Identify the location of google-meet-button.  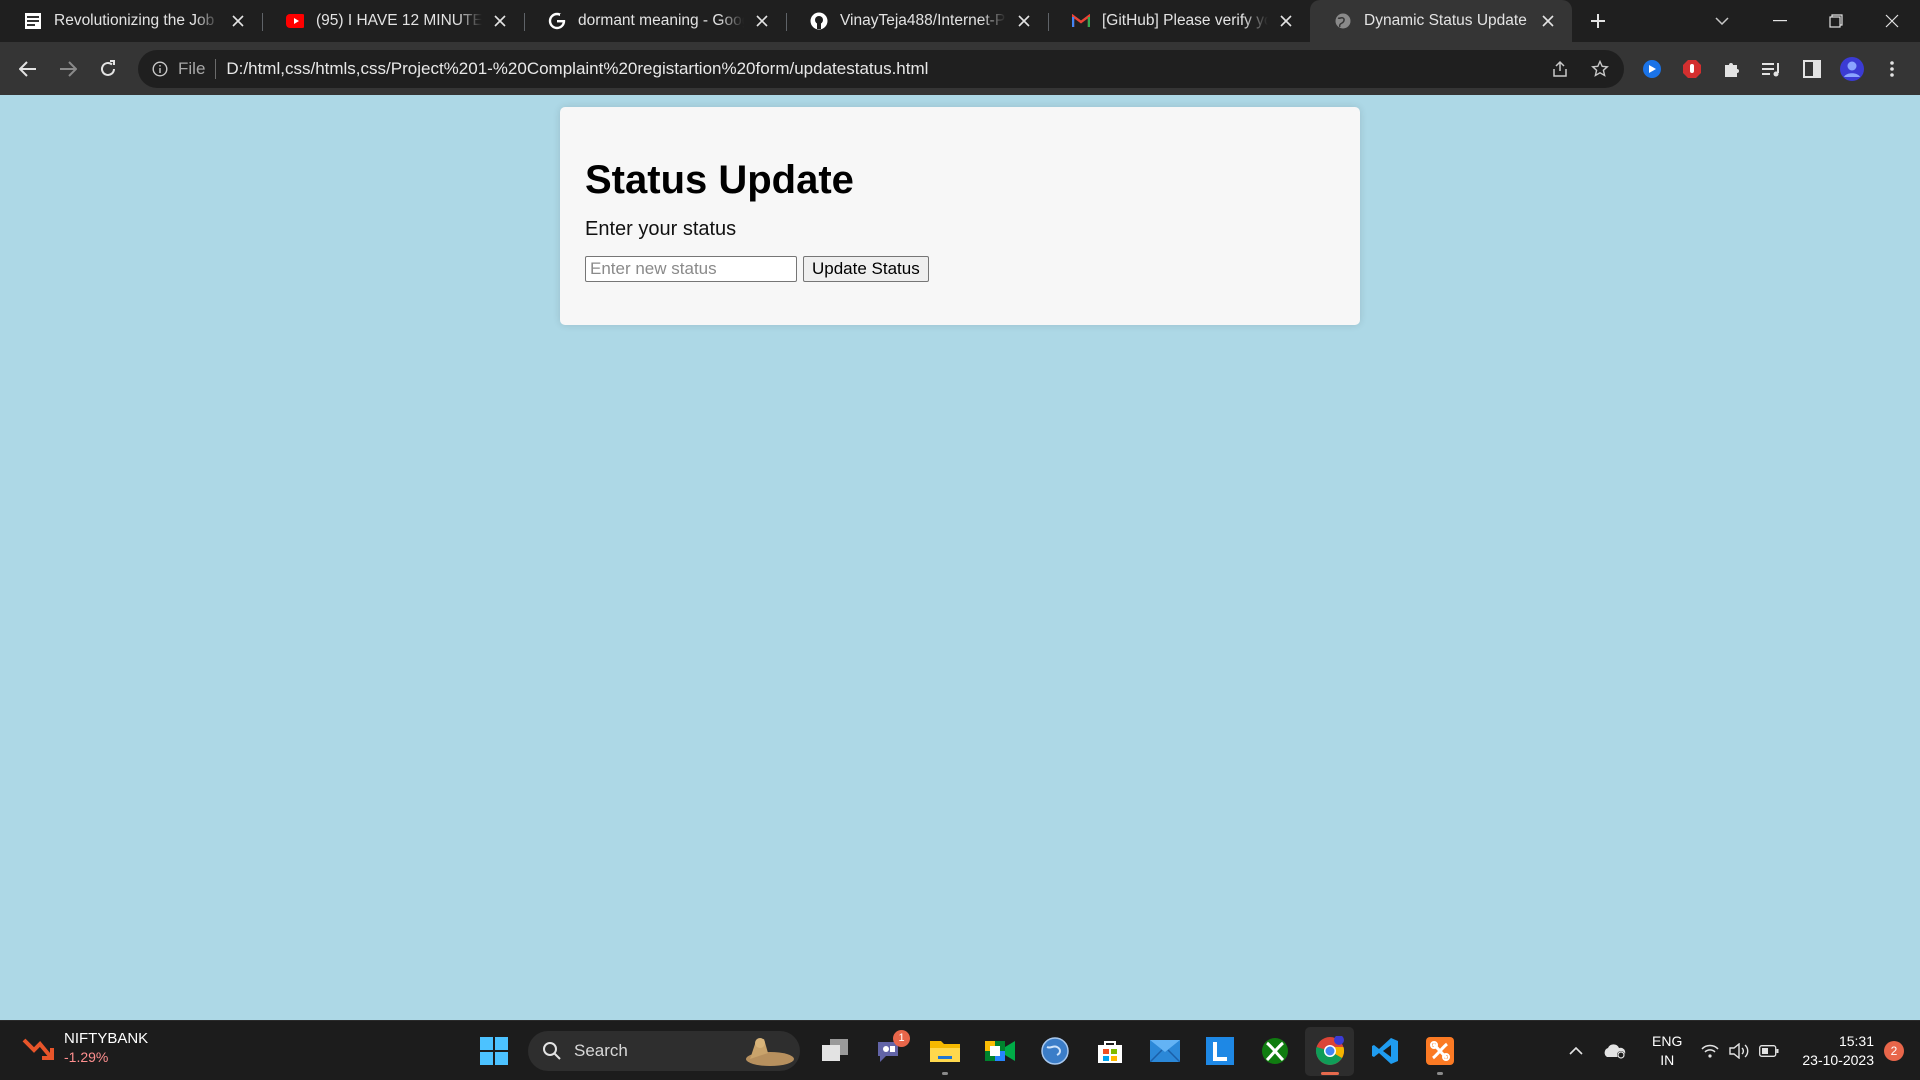
(999, 1051).